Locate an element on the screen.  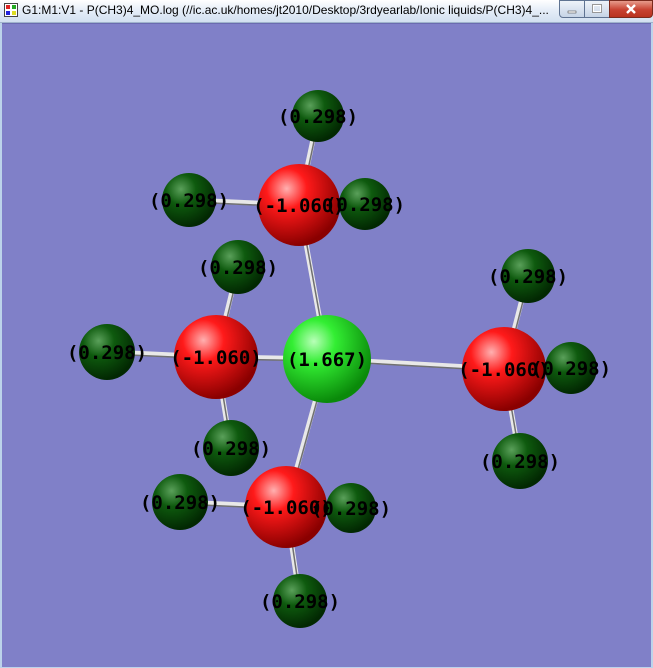
app-icon is located at coordinates (11, 10).